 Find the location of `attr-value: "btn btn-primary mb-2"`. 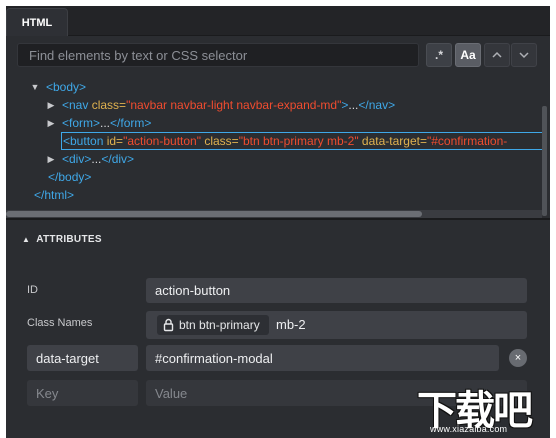

attr-value: "btn btn-primary mb-2" is located at coordinates (298, 141).